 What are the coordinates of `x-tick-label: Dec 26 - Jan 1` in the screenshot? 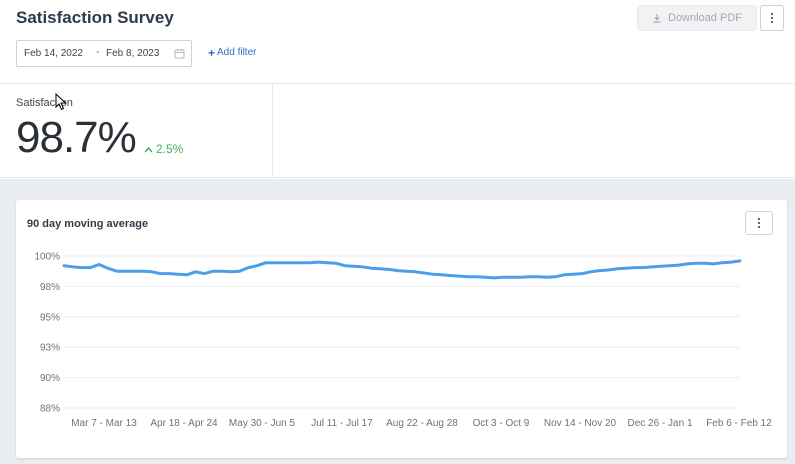 It's located at (659, 423).